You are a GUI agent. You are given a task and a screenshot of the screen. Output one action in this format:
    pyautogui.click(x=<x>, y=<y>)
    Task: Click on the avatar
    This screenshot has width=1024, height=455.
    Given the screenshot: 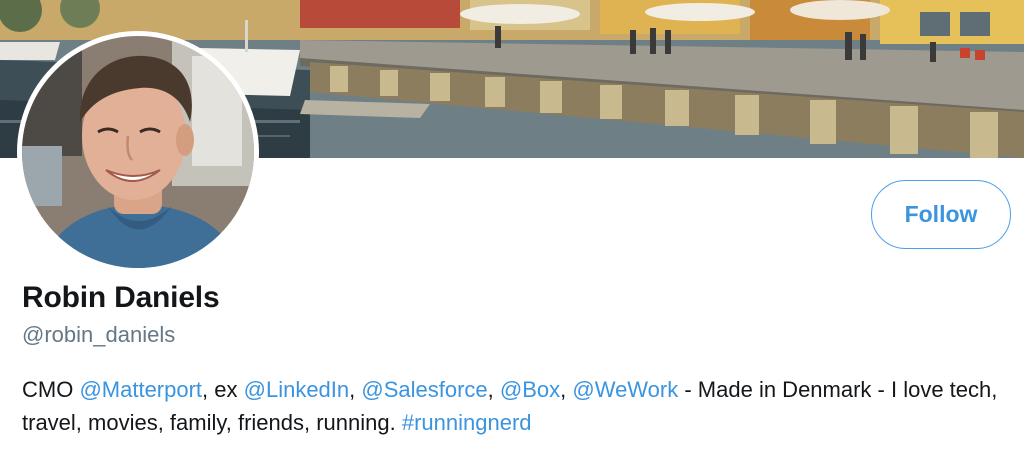 What is the action you would take?
    pyautogui.click(x=138, y=152)
    